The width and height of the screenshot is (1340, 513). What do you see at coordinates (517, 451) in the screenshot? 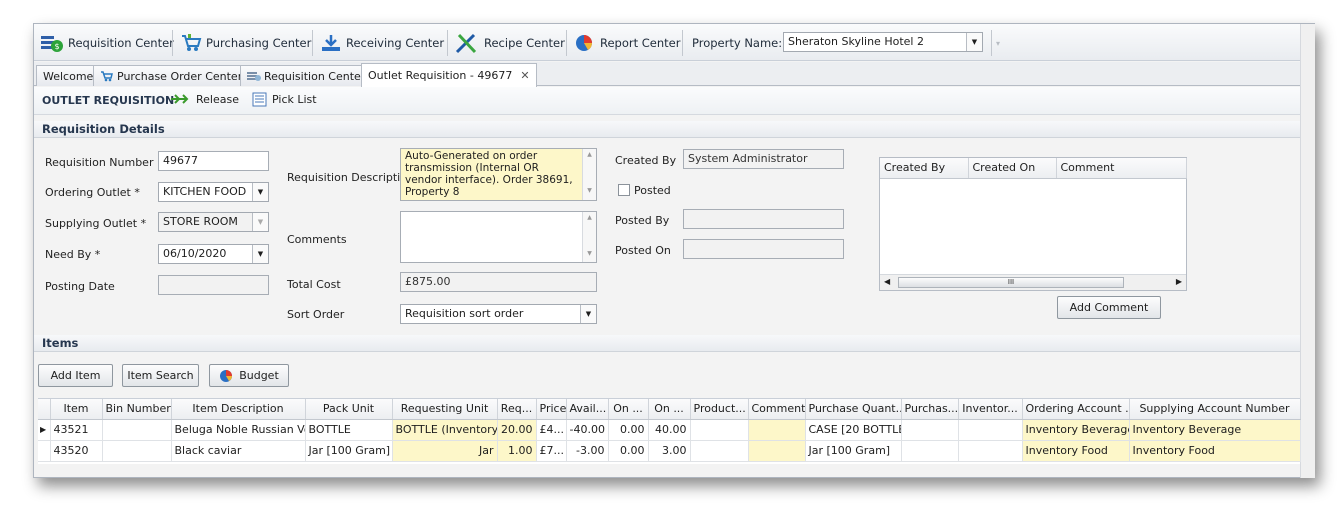
I see `req-qty-cell: 1.00` at bounding box center [517, 451].